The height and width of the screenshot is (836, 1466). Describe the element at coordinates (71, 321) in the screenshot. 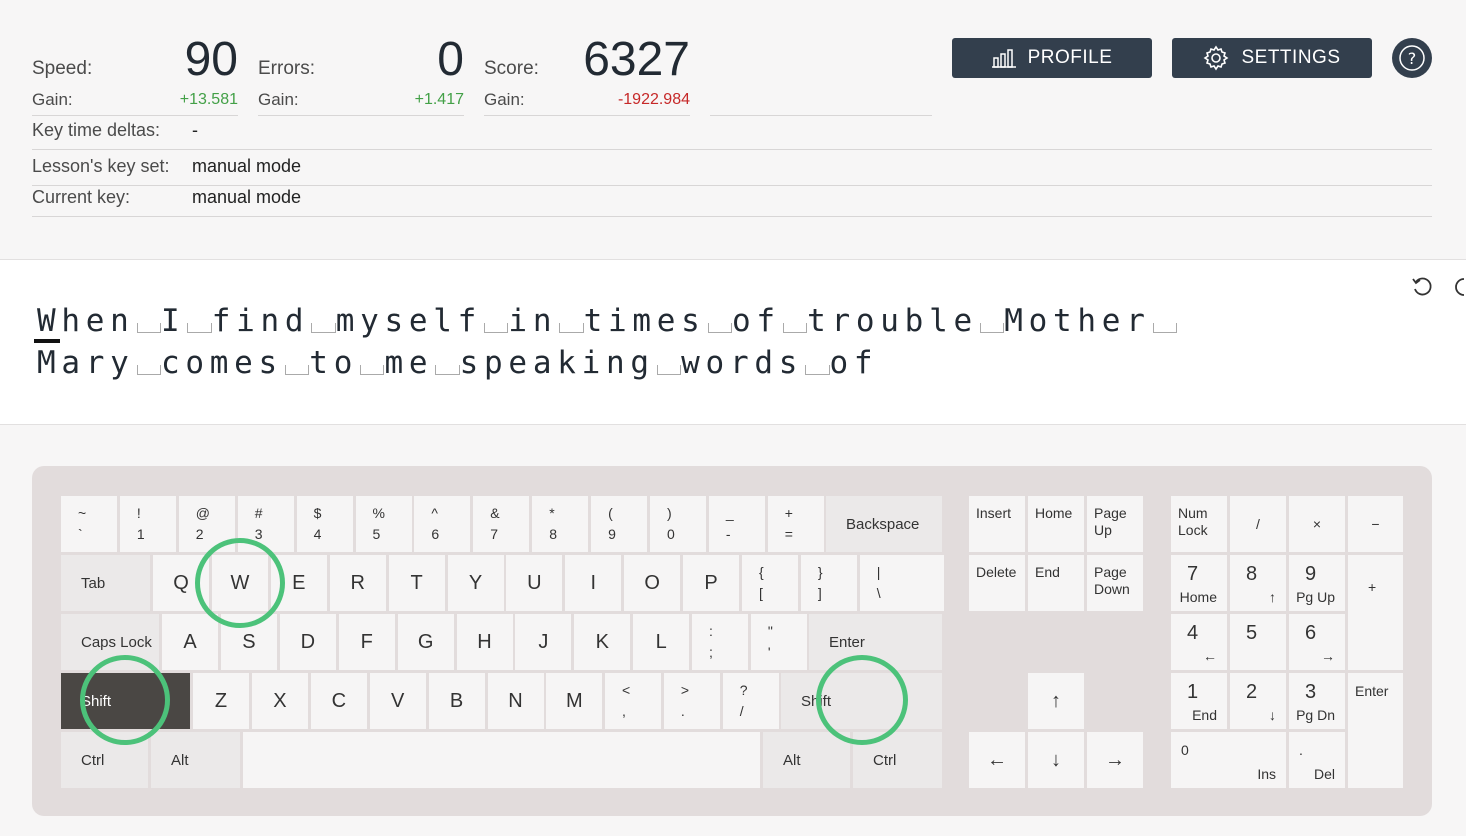

I see `text-char: h` at that location.